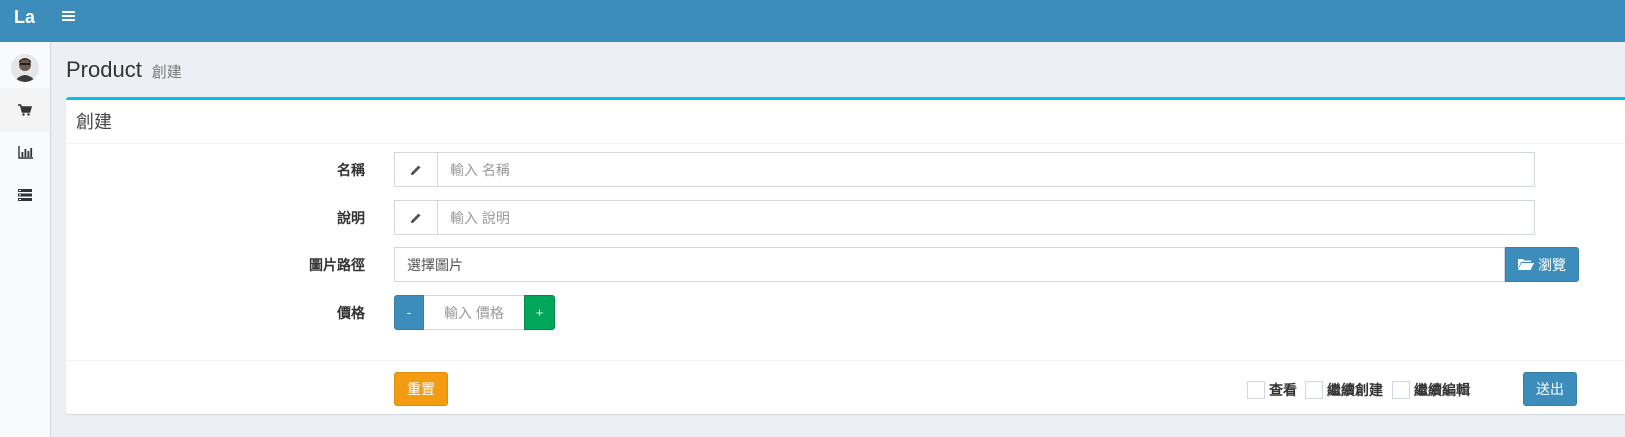 Image resolution: width=1625 pixels, height=437 pixels. What do you see at coordinates (986, 169) in the screenshot?
I see `name-input` at bounding box center [986, 169].